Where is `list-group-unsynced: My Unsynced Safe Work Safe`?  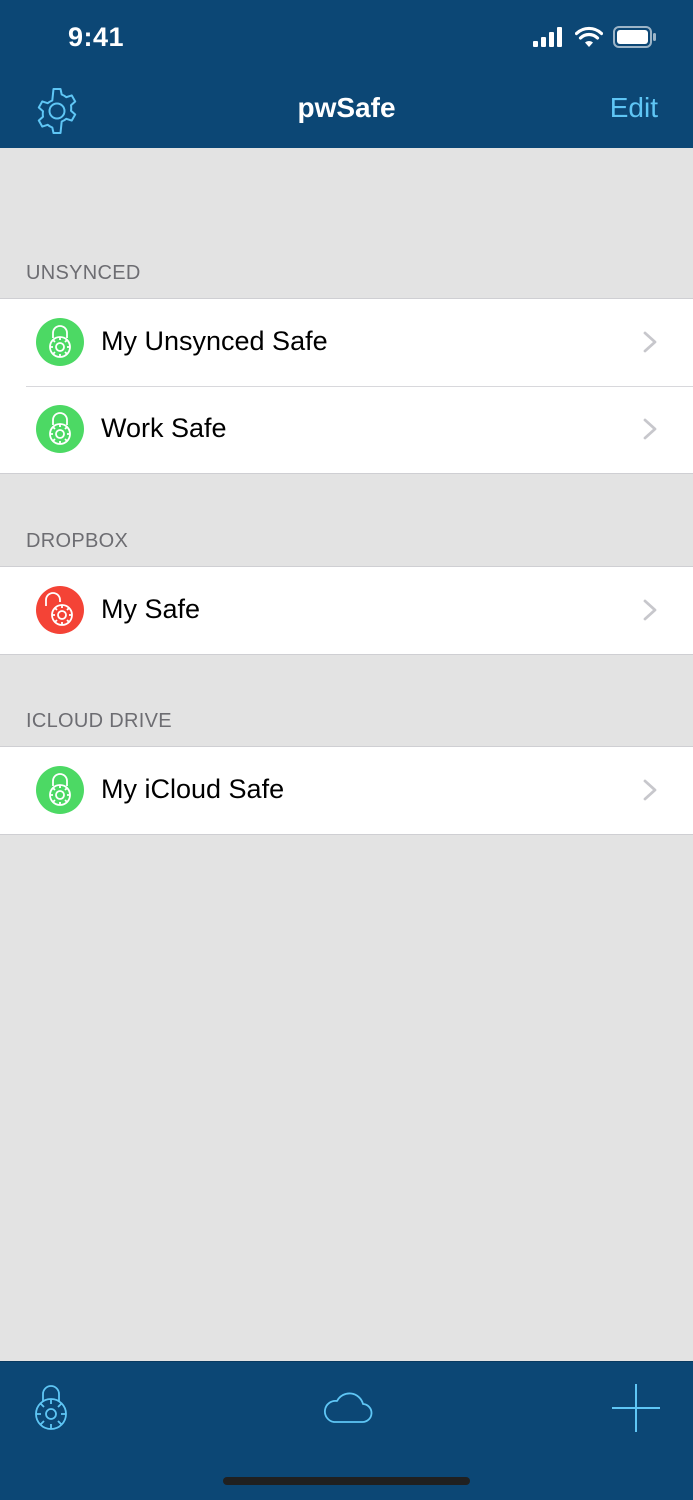
list-group-unsynced: My Unsynced Safe Work Safe is located at coordinates (346, 386).